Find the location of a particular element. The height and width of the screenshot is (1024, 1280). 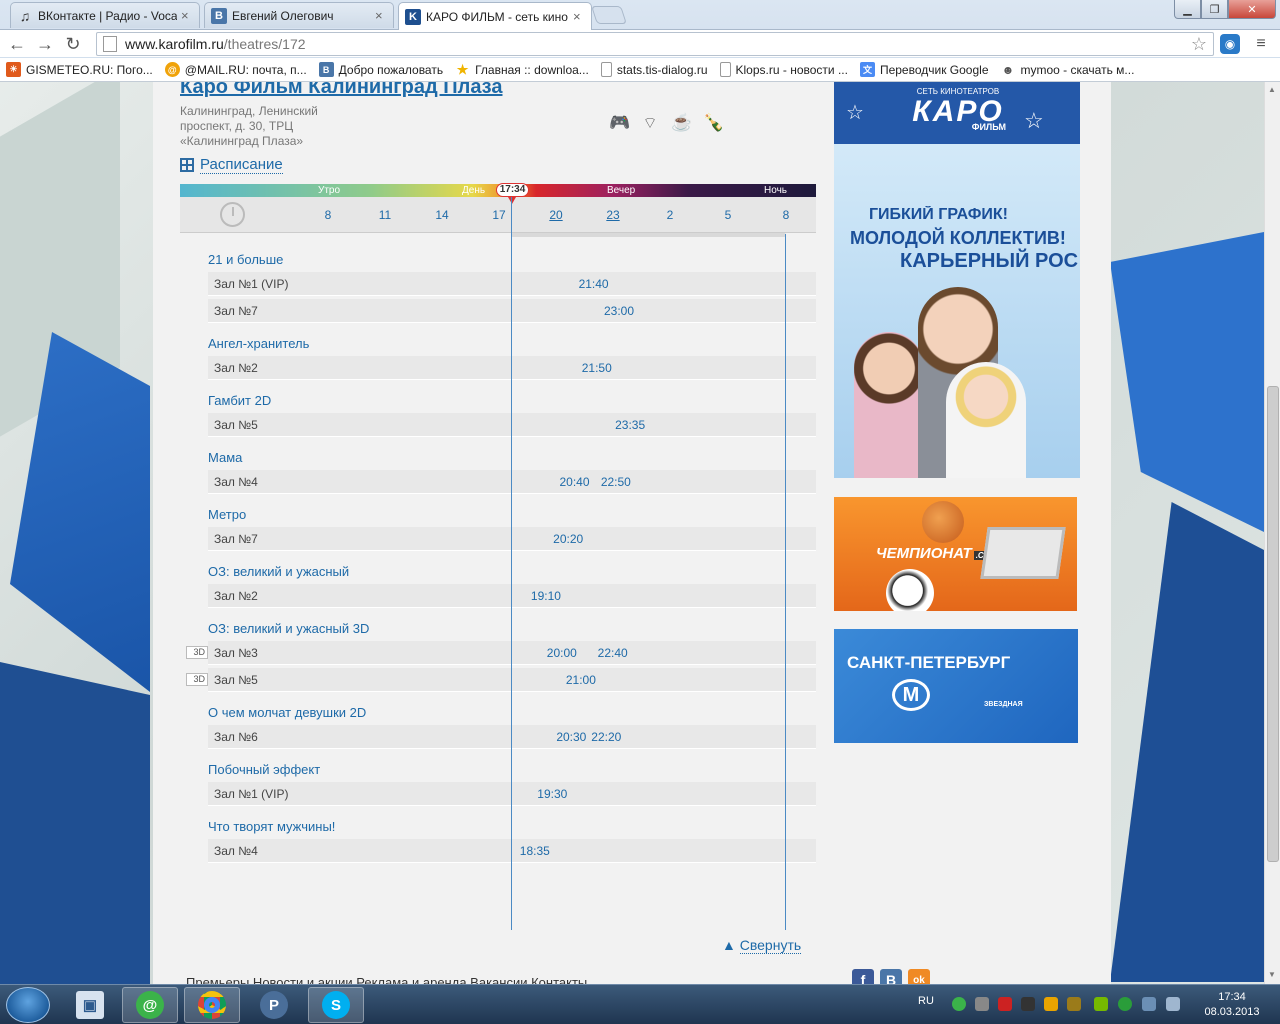

start-button is located at coordinates (28, 1005).